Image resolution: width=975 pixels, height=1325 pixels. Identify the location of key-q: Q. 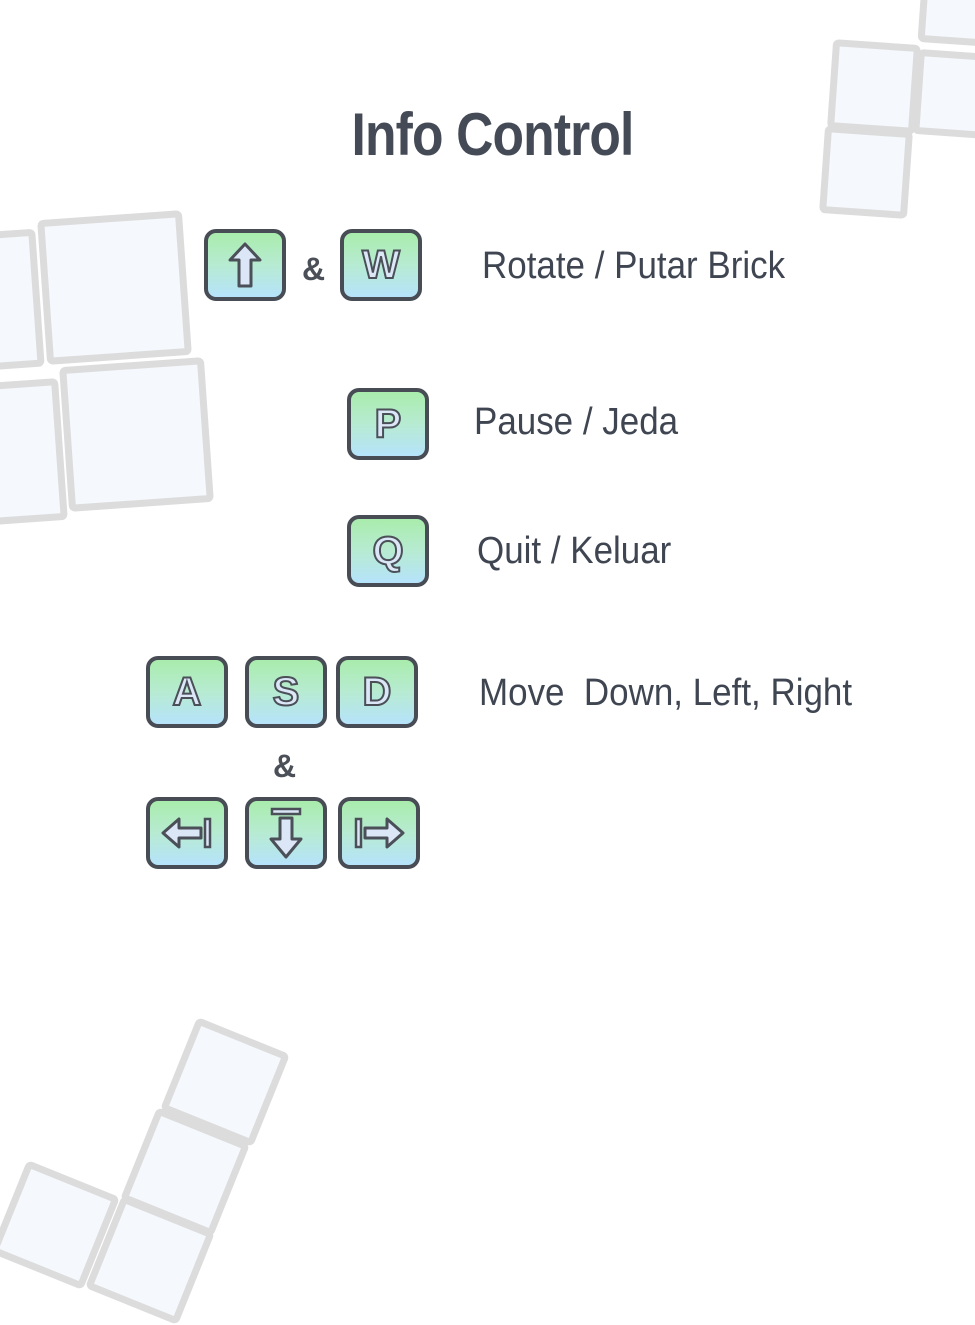
(388, 551).